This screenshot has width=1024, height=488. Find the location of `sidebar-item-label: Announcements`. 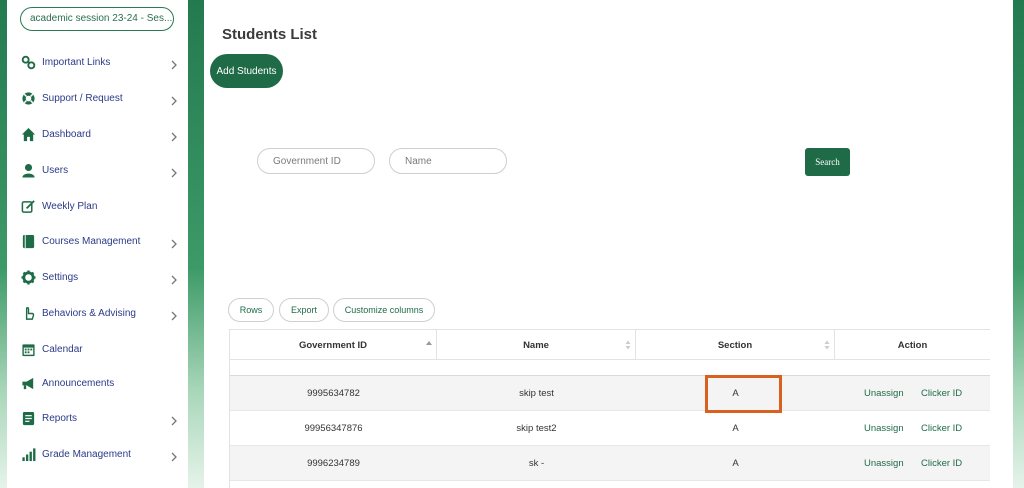

sidebar-item-label: Announcements is located at coordinates (78, 383).